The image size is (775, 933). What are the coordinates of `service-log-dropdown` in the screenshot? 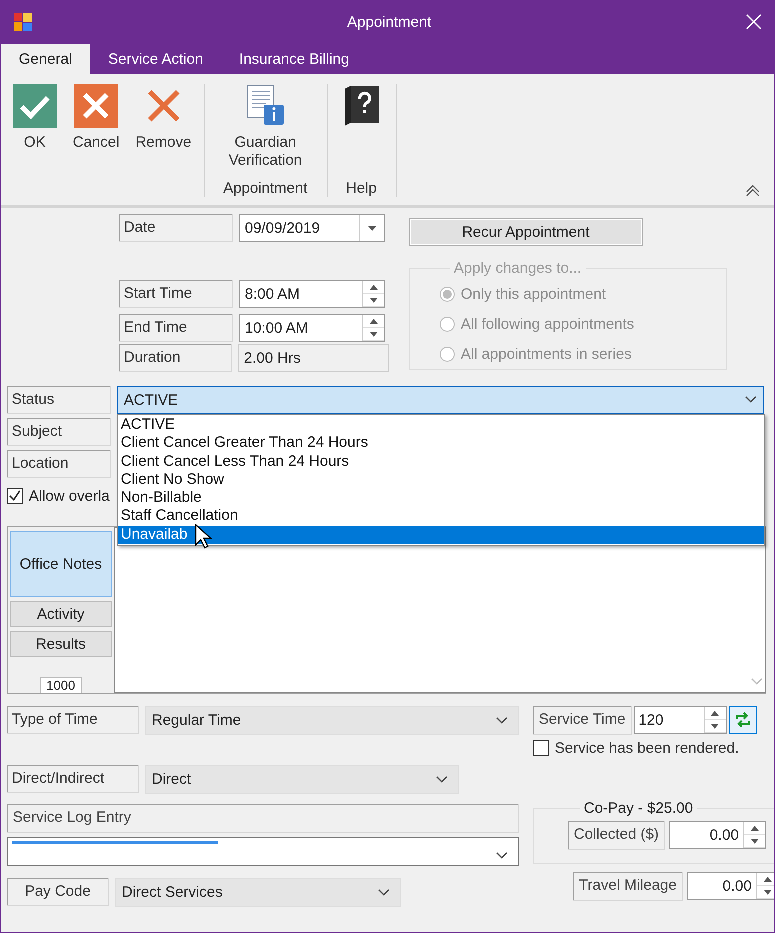 It's located at (263, 851).